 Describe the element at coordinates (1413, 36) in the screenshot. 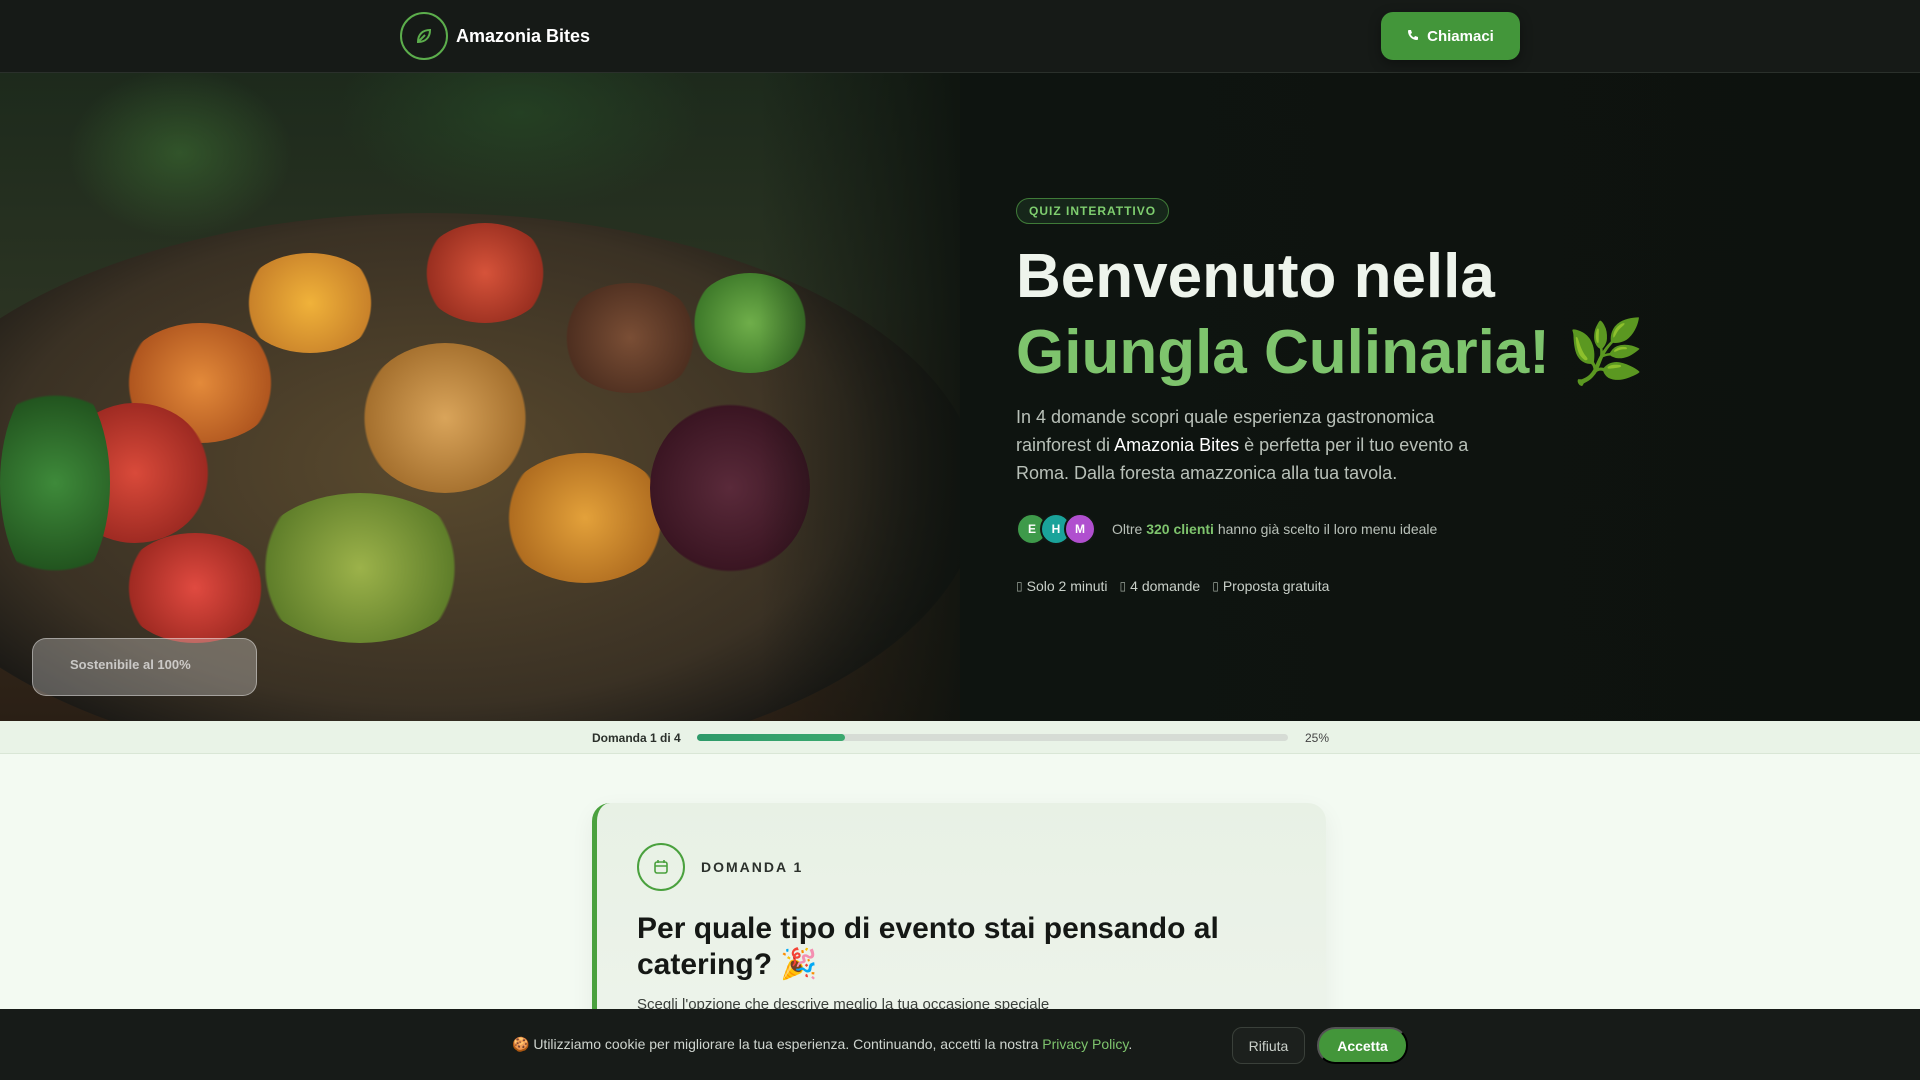

I see `phone-icon` at that location.